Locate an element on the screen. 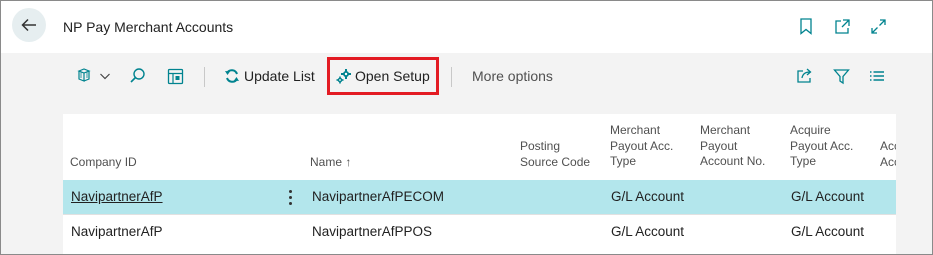 The width and height of the screenshot is (933, 255). edit-list-icon is located at coordinates (175, 76).